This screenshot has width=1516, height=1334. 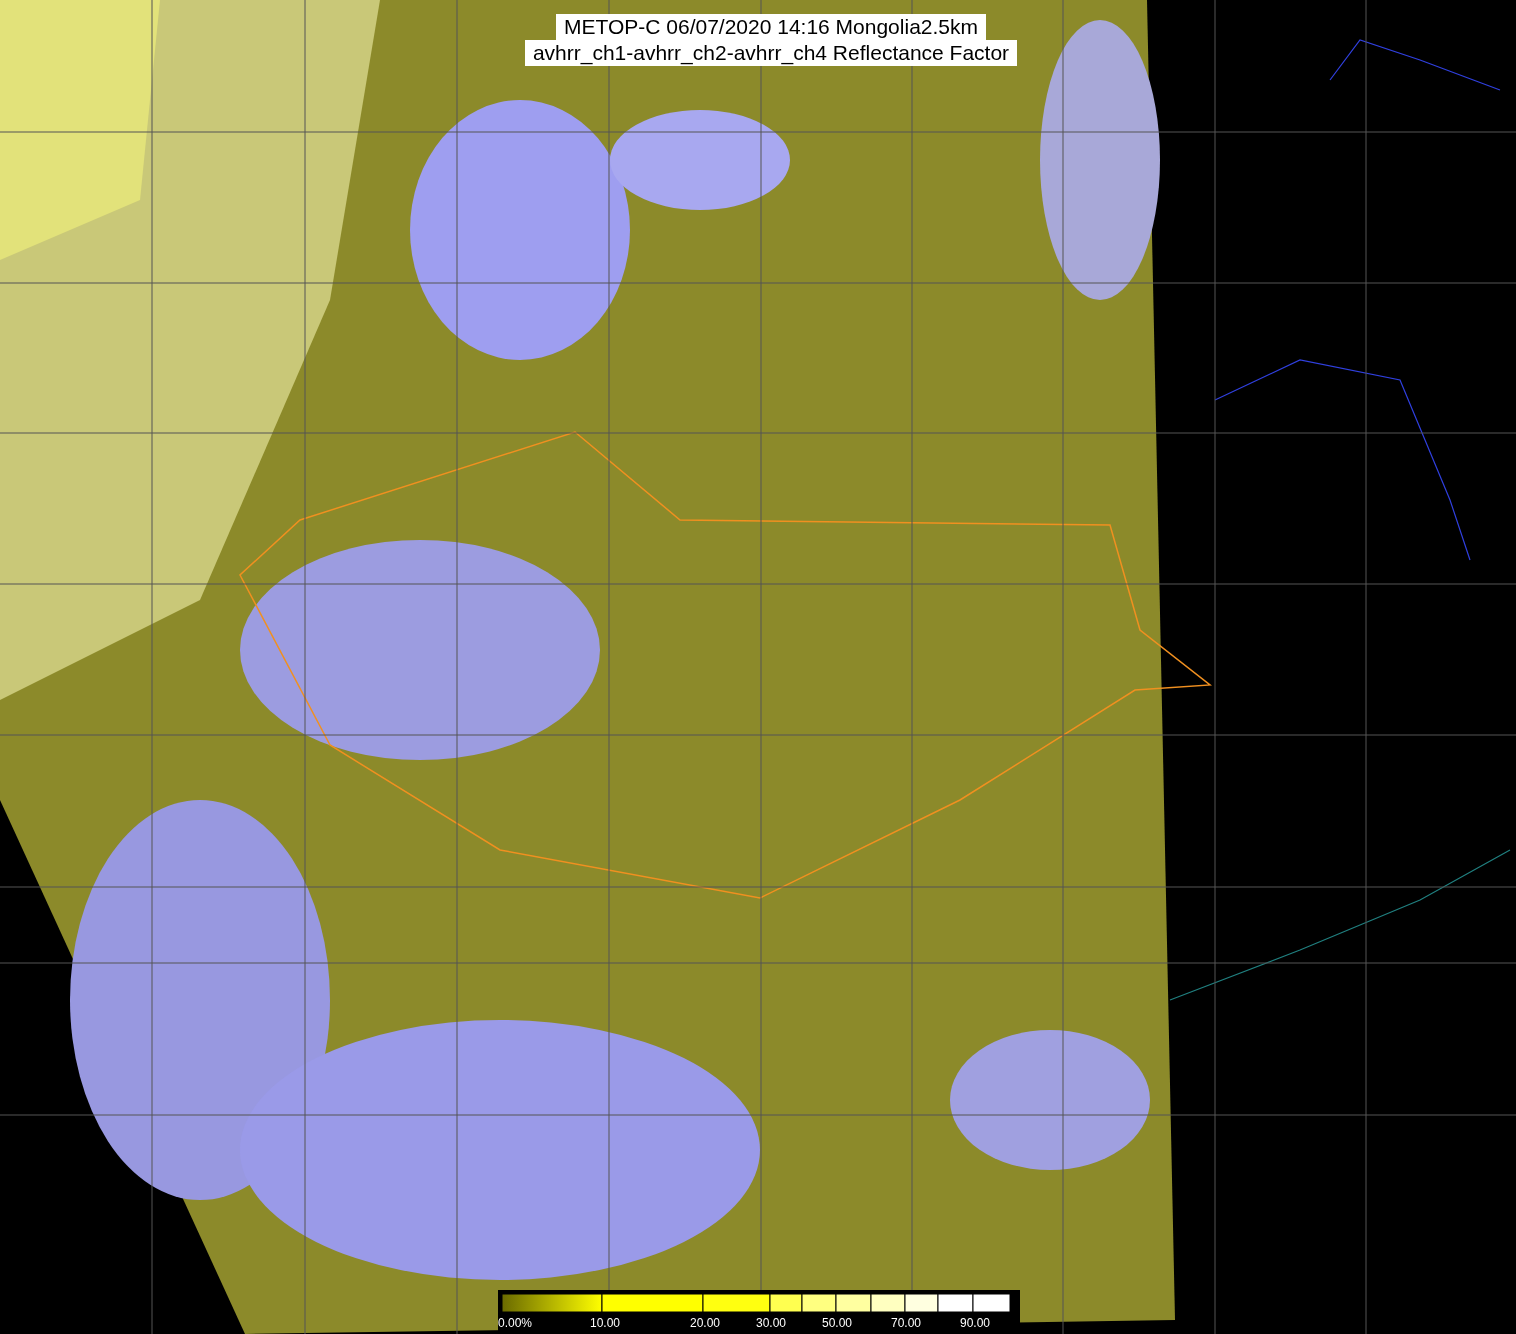 I want to click on scale-label: 70.00, so click(x=906, y=1323).